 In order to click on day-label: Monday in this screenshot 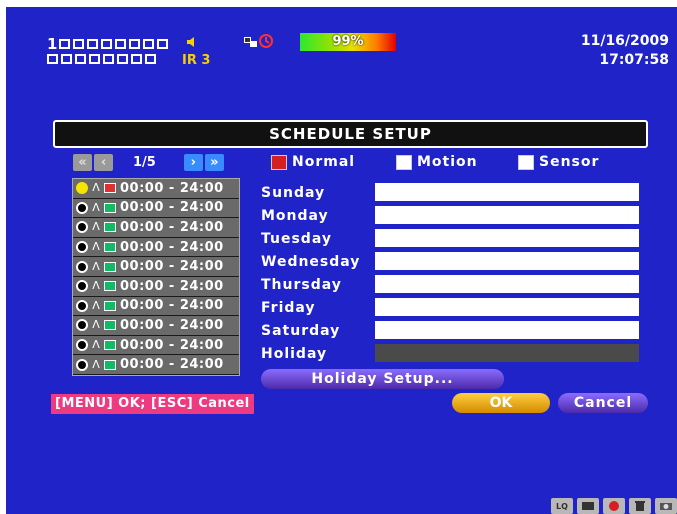, I will do `click(295, 216)`.